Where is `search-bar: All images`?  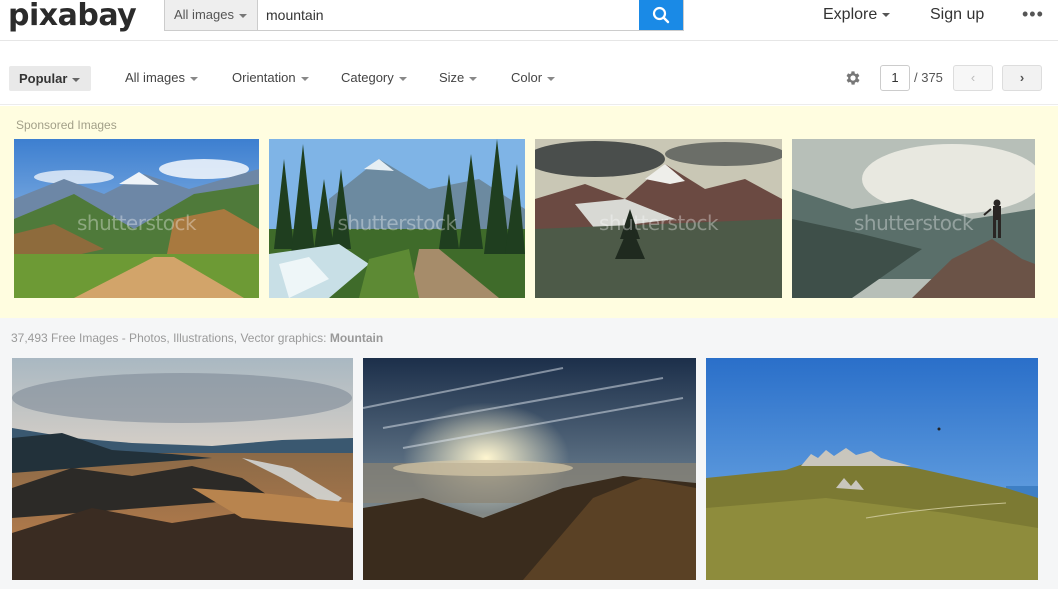 search-bar: All images is located at coordinates (424, 15).